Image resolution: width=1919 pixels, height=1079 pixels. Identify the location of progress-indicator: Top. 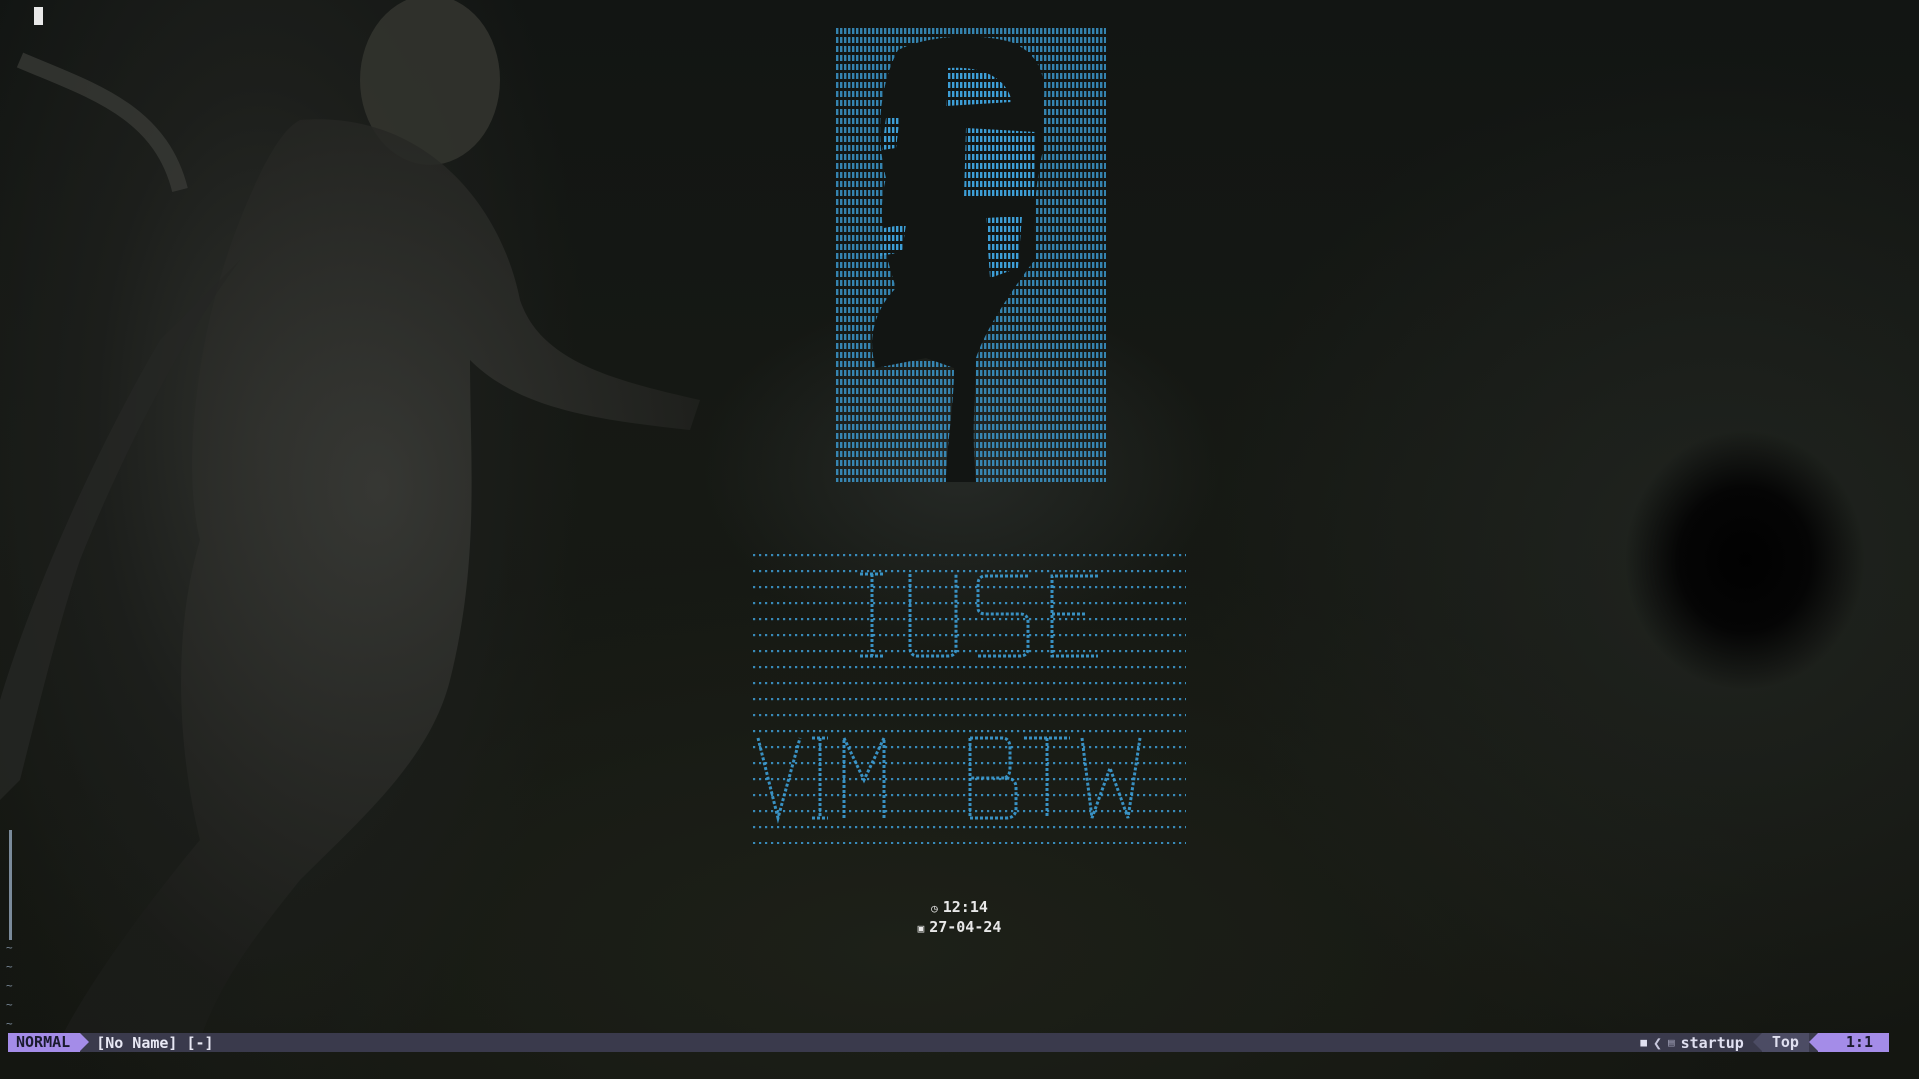
(1780, 1042).